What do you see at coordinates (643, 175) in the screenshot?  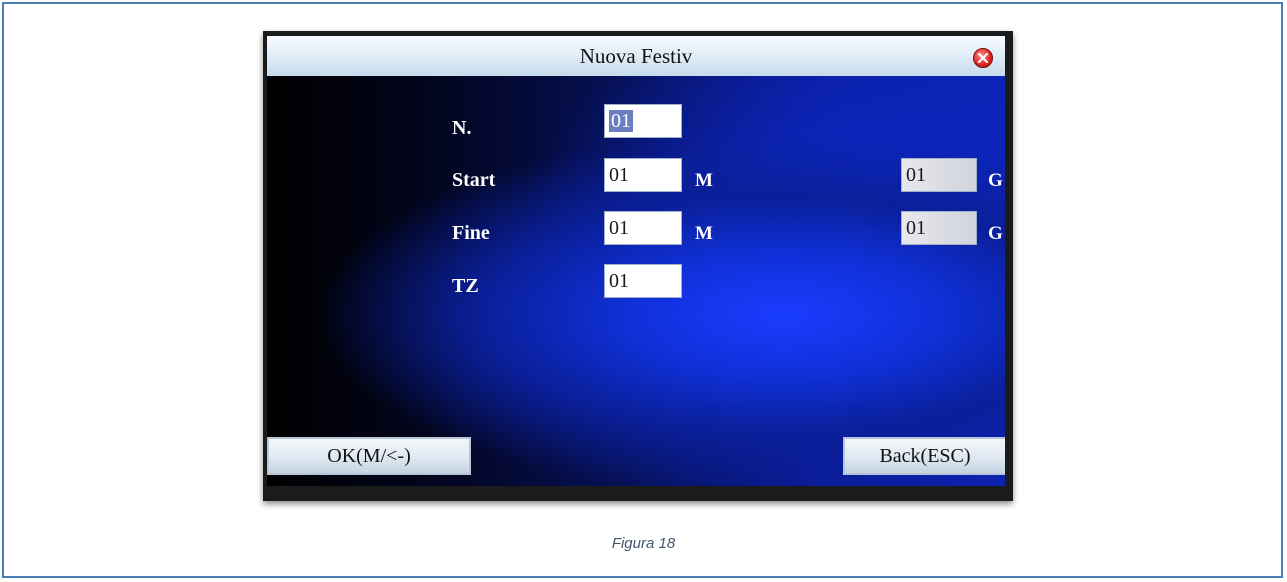 I see `start-month-field: 01` at bounding box center [643, 175].